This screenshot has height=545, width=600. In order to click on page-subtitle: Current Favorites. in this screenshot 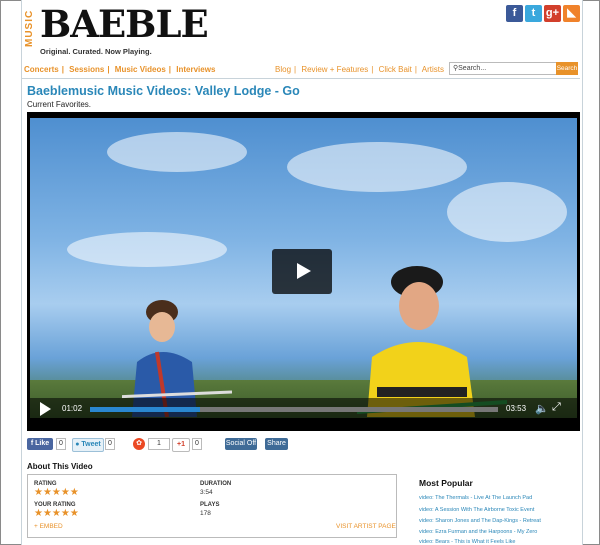, I will do `click(59, 104)`.